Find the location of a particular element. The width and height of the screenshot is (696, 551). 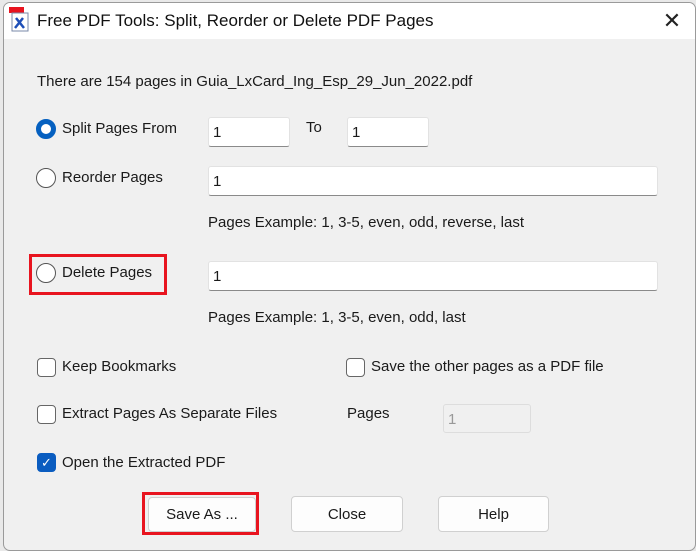

reorder-pages-input: 1 is located at coordinates (433, 181).